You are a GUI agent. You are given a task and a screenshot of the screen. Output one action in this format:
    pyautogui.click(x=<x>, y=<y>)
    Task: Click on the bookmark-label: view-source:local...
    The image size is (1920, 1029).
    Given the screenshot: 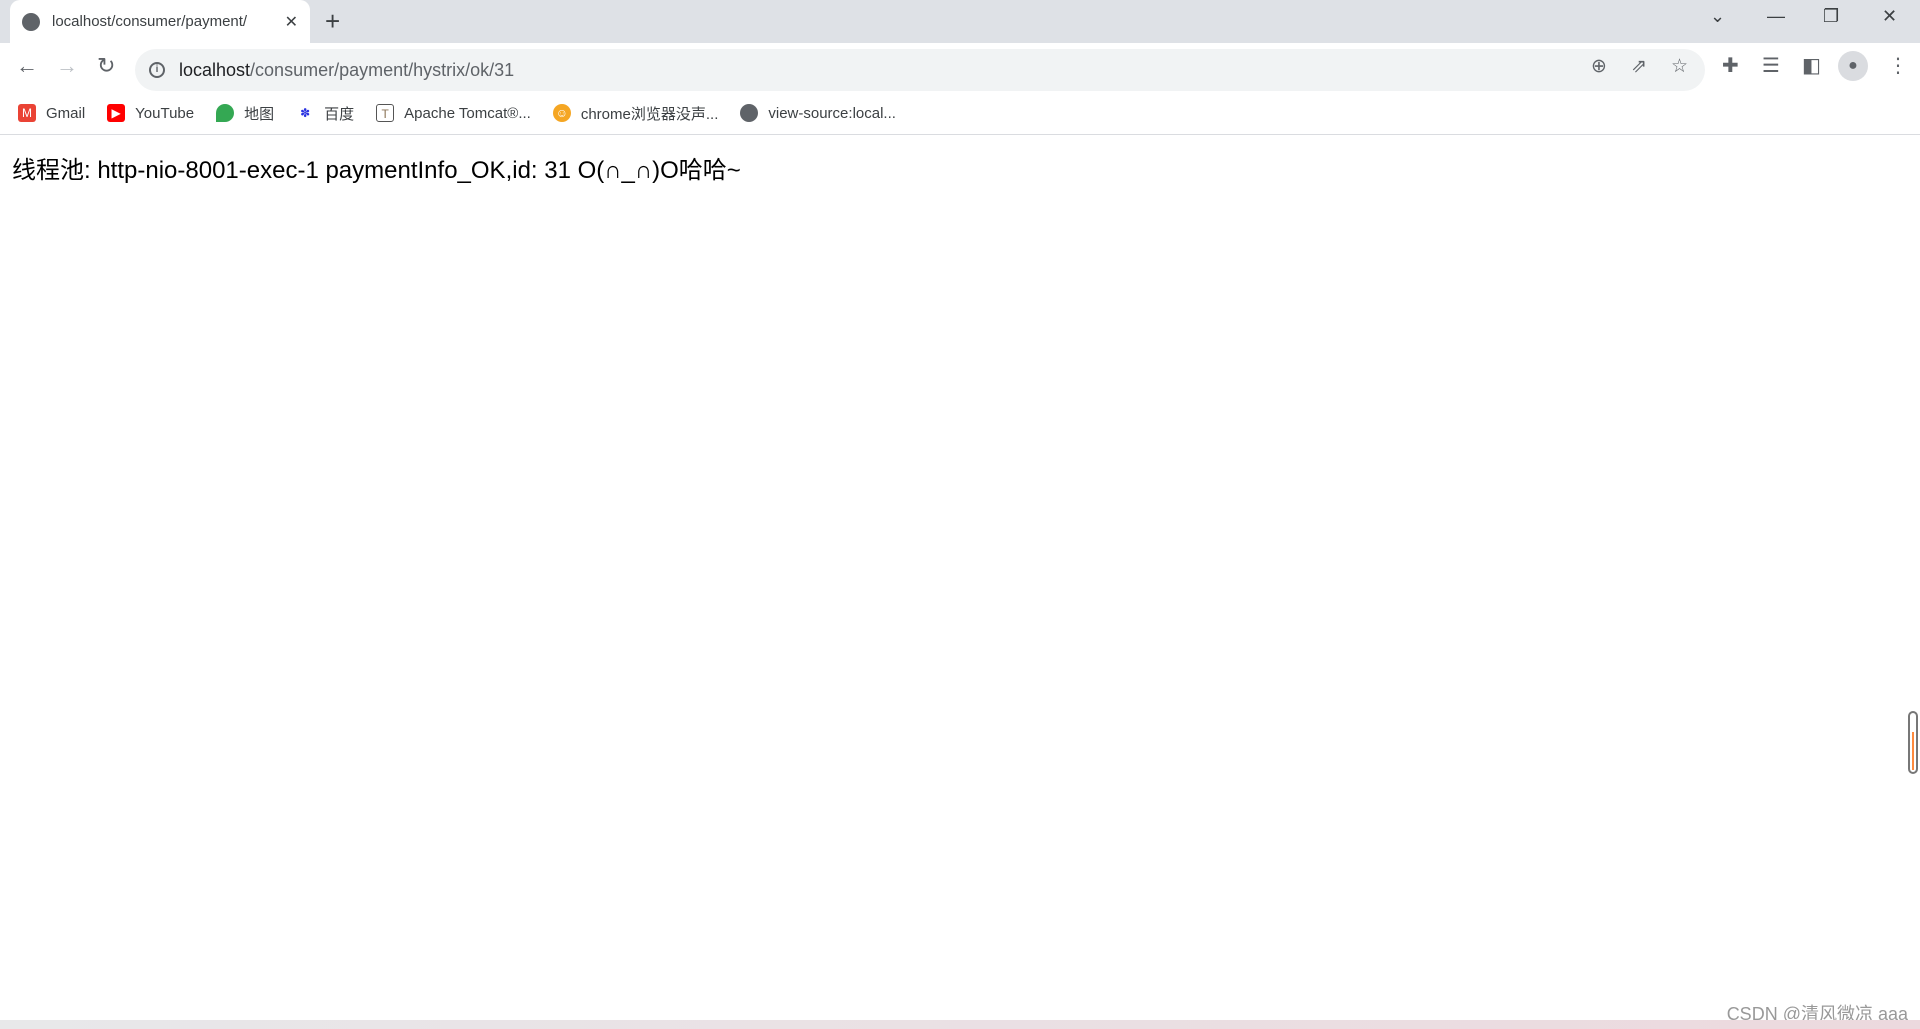 What is the action you would take?
    pyautogui.click(x=832, y=113)
    